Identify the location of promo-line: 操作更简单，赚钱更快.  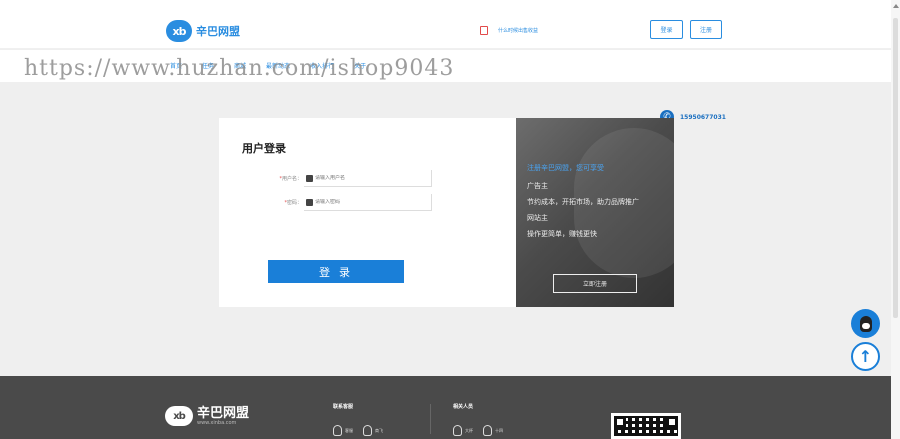
(562, 234).